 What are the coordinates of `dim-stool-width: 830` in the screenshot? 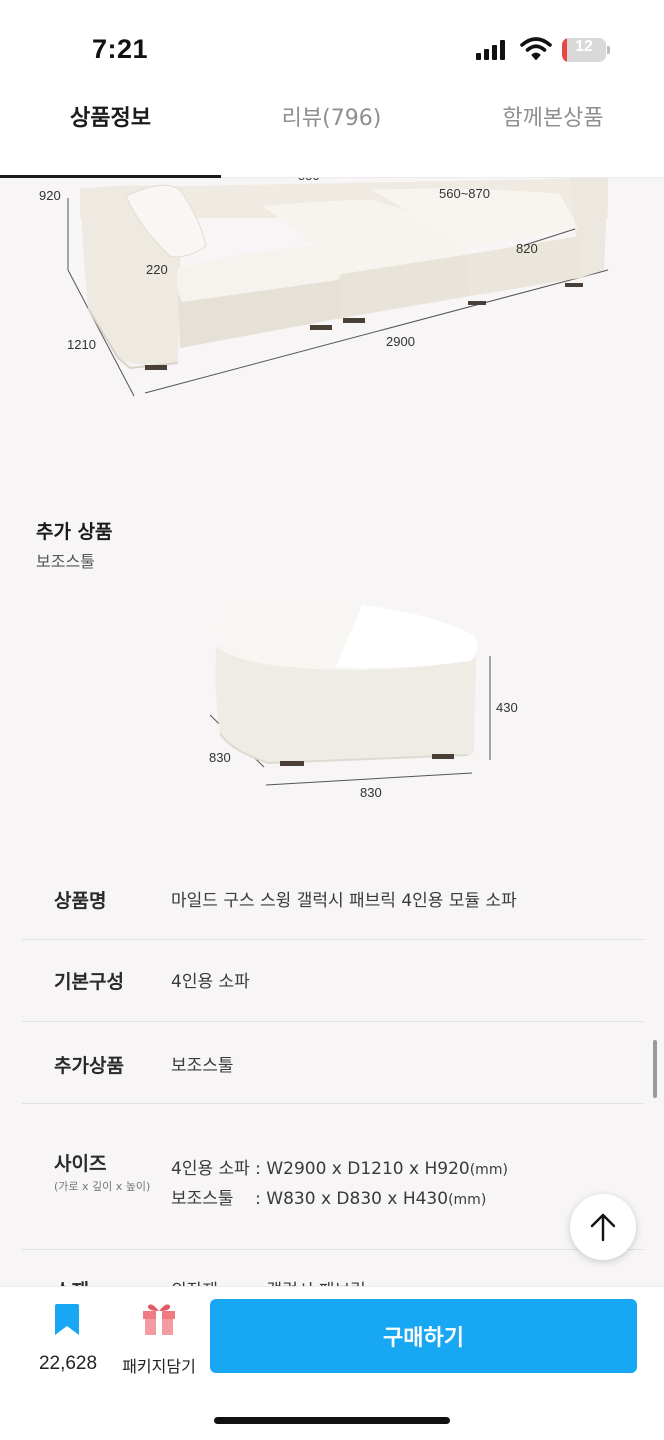 It's located at (371, 792).